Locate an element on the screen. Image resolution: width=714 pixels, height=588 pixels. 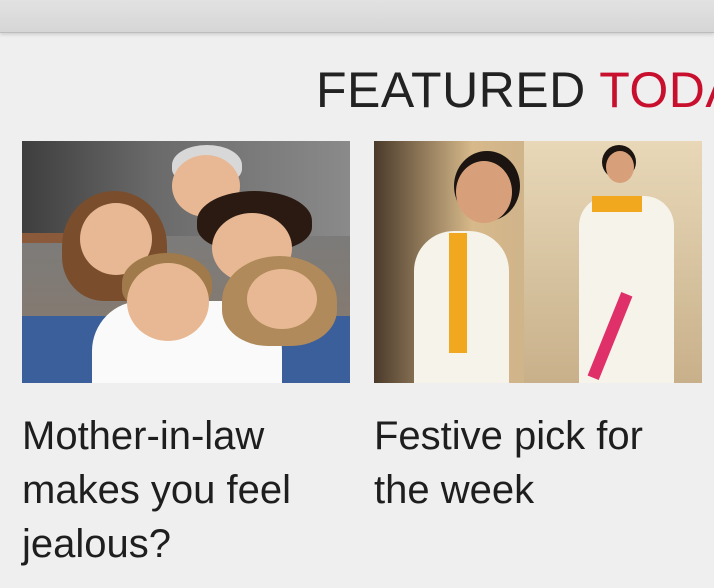
section-title-main: FEATURED is located at coordinates (458, 90).